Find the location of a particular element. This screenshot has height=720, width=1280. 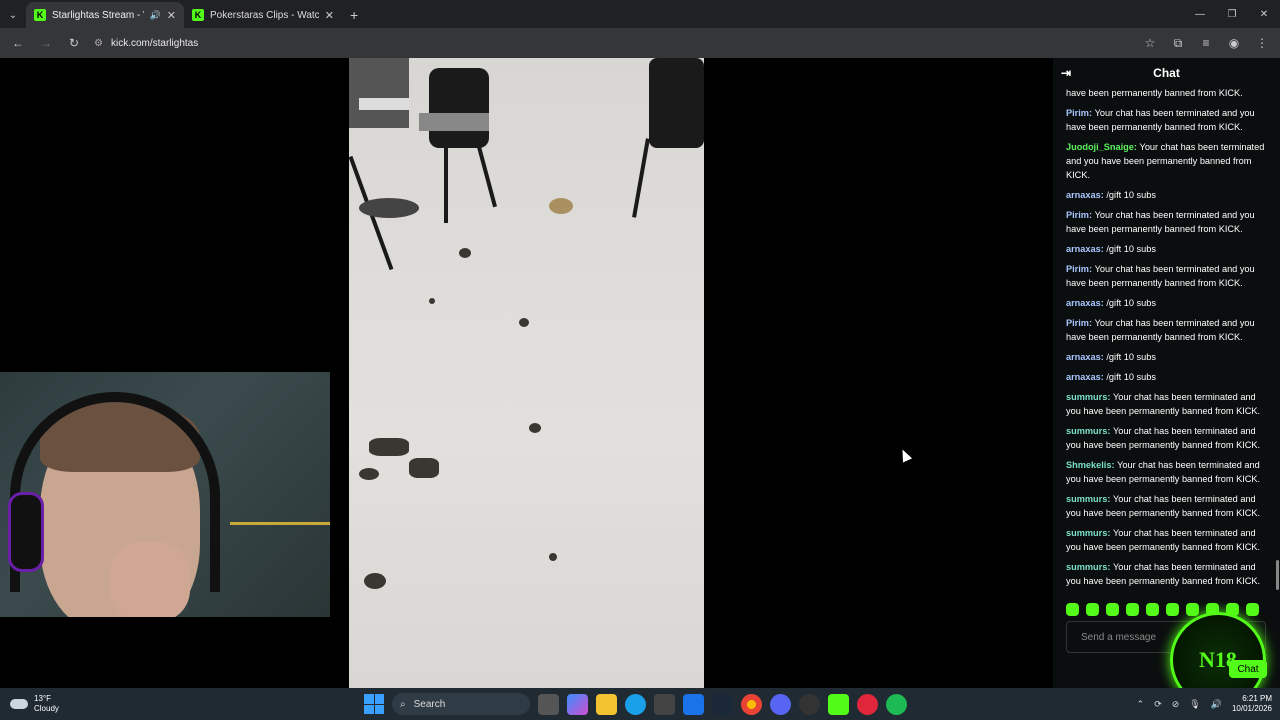

chat-header: ⇥ Chat is located at coordinates (1166, 73).